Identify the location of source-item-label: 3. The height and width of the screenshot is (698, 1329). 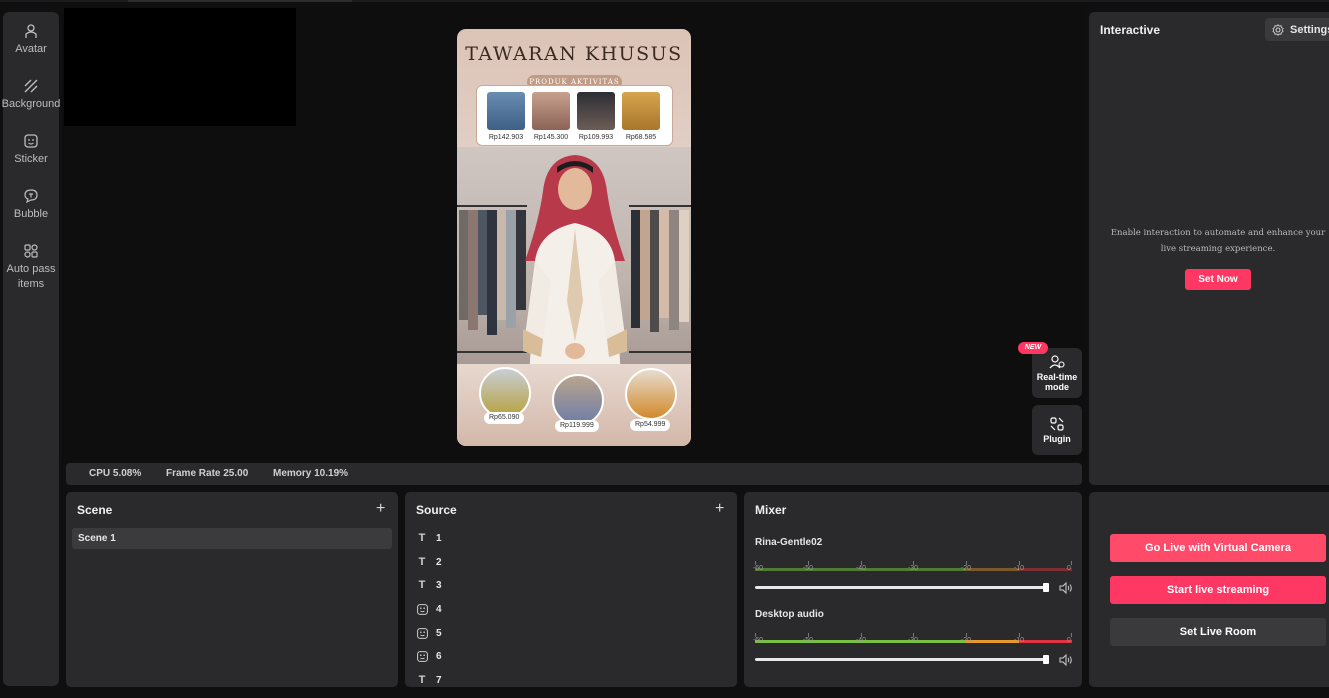
(439, 585).